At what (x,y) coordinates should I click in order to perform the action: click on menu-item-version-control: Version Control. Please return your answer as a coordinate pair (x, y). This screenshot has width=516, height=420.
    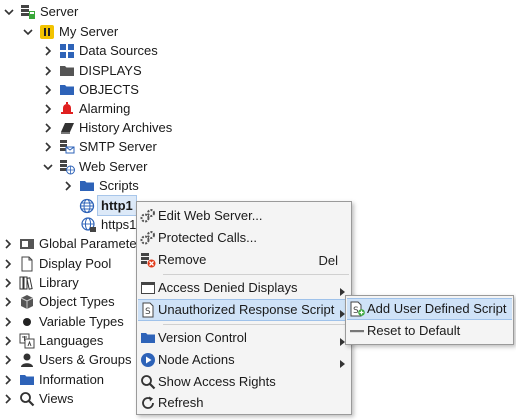
    Looking at the image, I should click on (244, 338).